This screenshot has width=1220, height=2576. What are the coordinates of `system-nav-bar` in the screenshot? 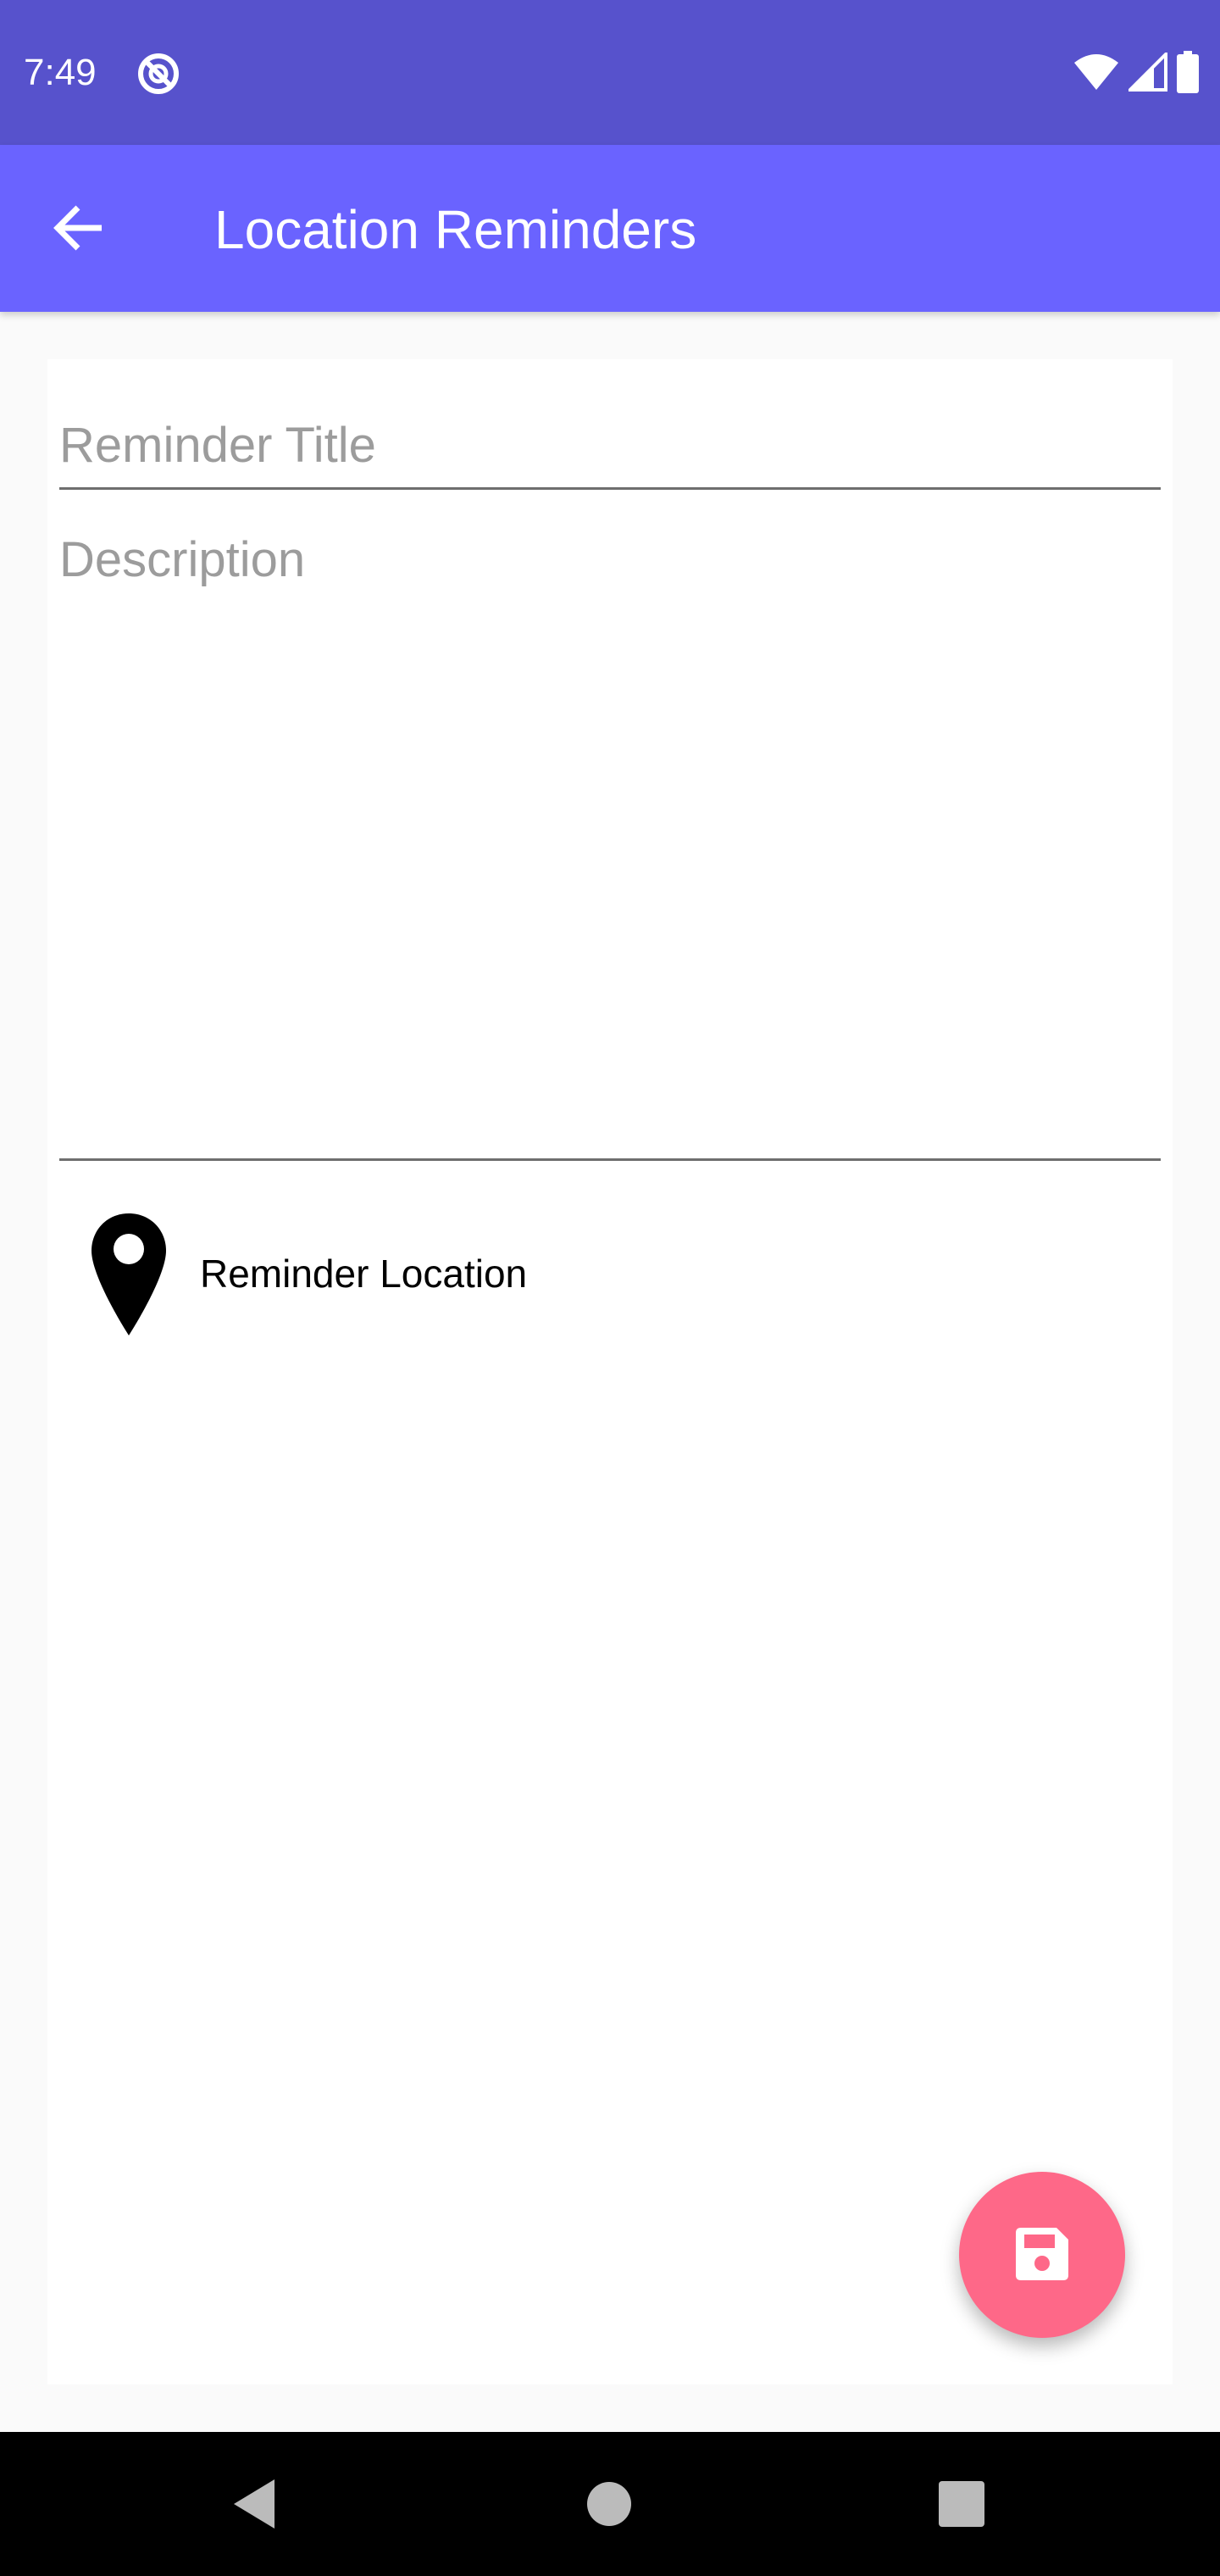 It's located at (610, 2504).